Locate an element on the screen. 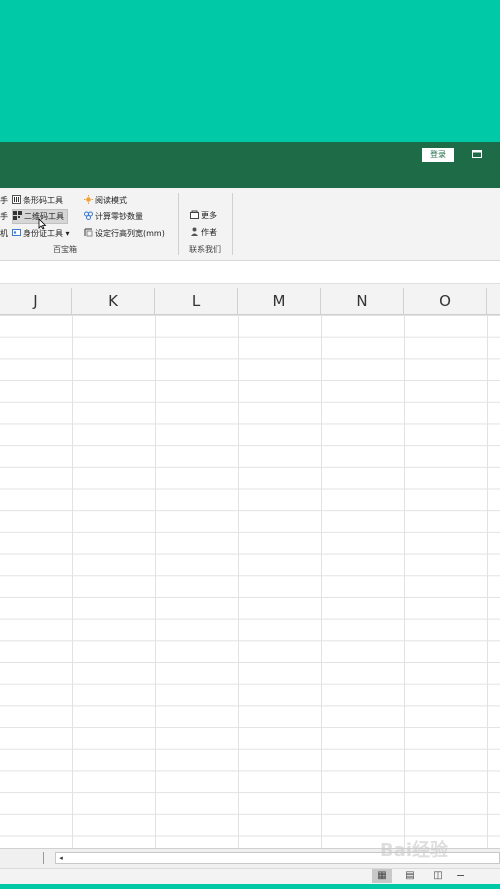  ribbon-partial-2: 手 is located at coordinates (4, 216).